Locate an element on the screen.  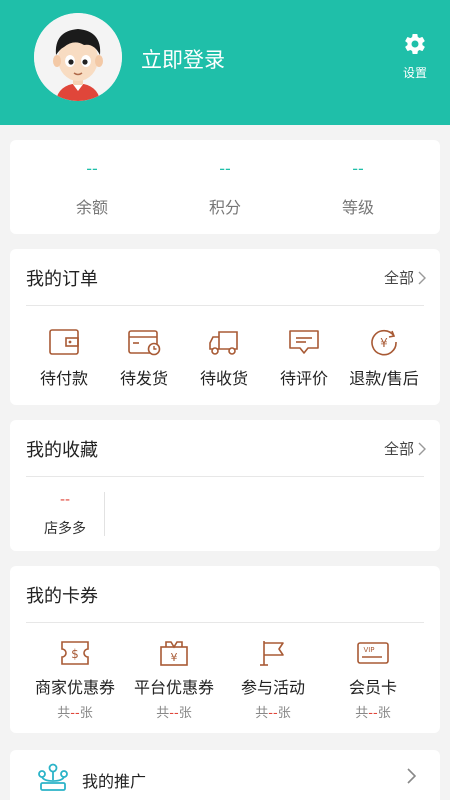
order-pending-receipt: 待收货 is located at coordinates (224, 358).